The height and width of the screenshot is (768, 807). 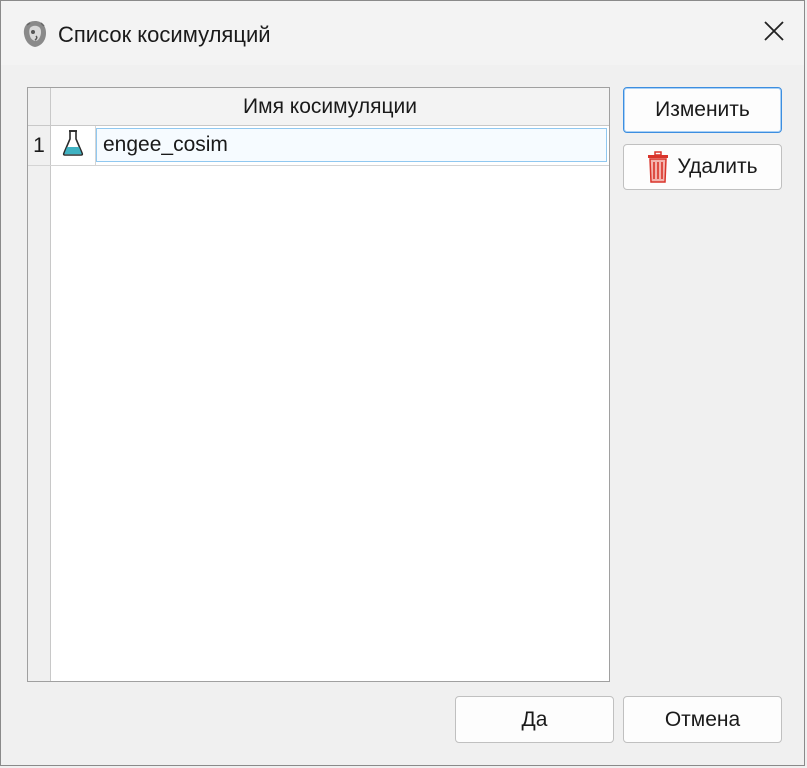 What do you see at coordinates (351, 145) in the screenshot?
I see `cosimulation-name-cell: engee_cosim` at bounding box center [351, 145].